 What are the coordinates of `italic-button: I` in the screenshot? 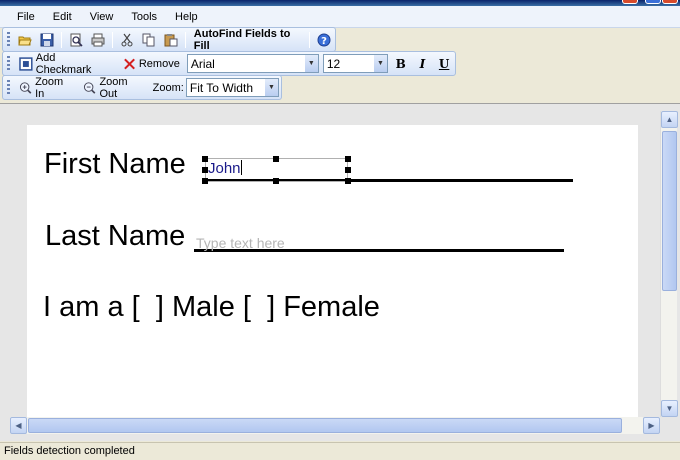 It's located at (423, 63).